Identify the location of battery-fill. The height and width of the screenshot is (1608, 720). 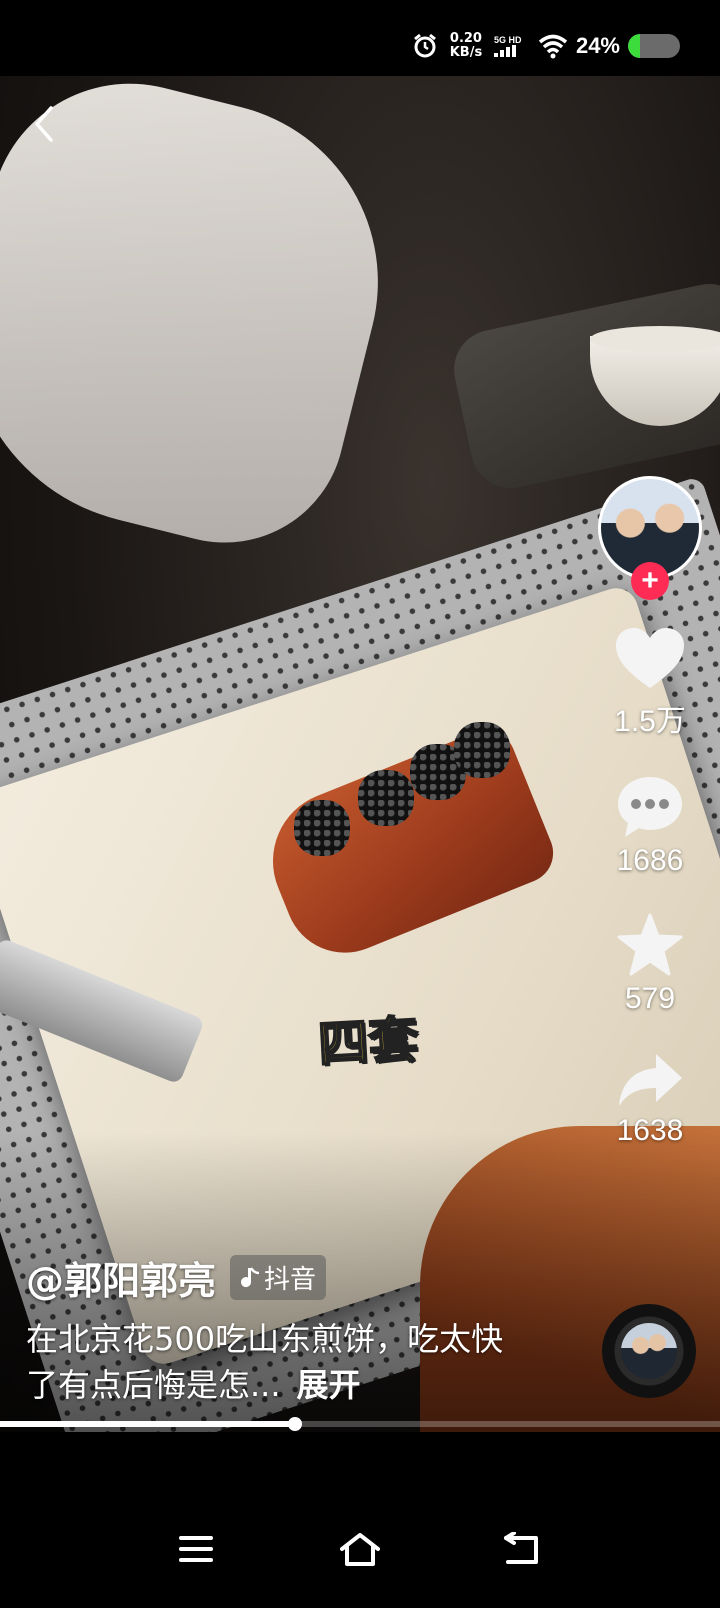
(634, 46).